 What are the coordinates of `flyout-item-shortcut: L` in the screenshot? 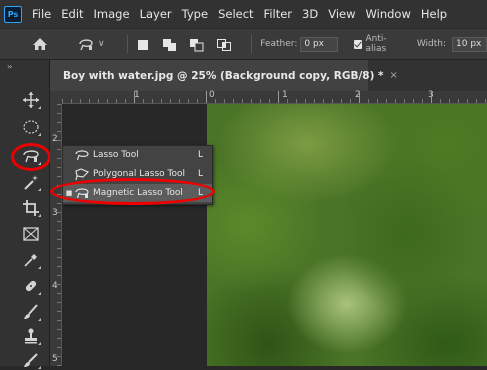 It's located at (201, 174).